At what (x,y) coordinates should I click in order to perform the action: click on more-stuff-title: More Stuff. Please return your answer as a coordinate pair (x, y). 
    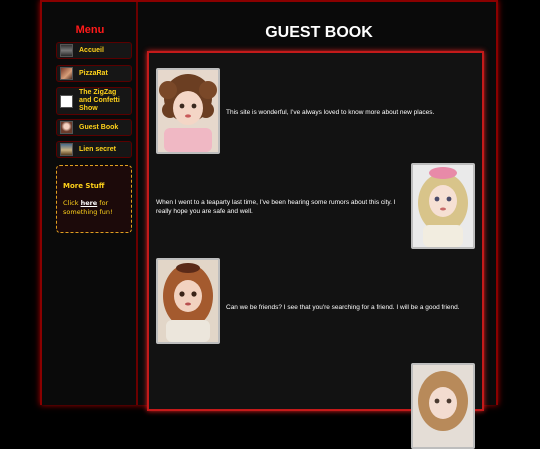
    Looking at the image, I should click on (84, 186).